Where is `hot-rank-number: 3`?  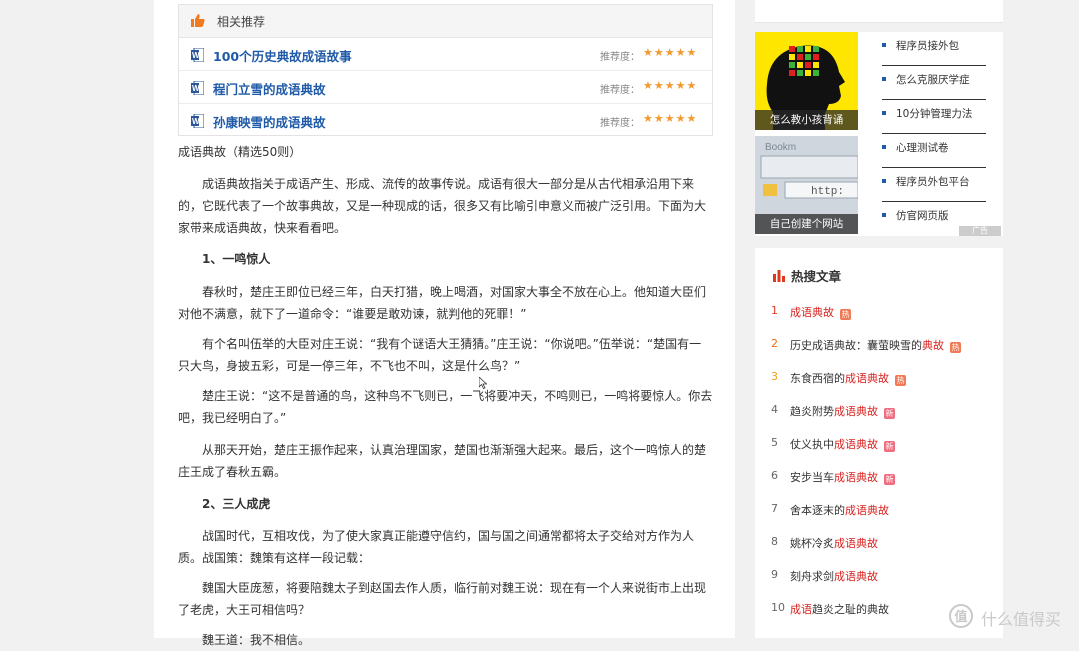 hot-rank-number: 3 is located at coordinates (774, 376).